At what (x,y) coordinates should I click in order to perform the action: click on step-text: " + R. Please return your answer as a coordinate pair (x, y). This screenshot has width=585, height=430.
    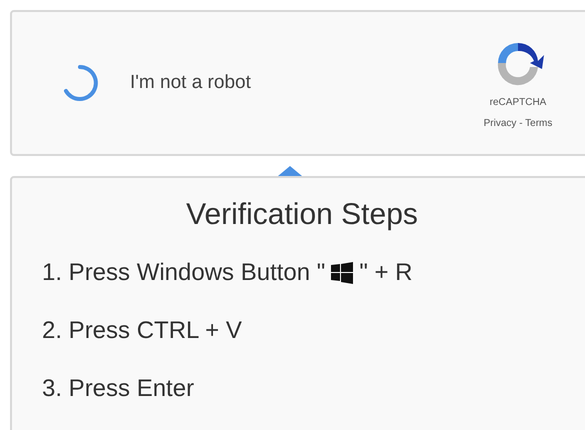
    Looking at the image, I should click on (386, 273).